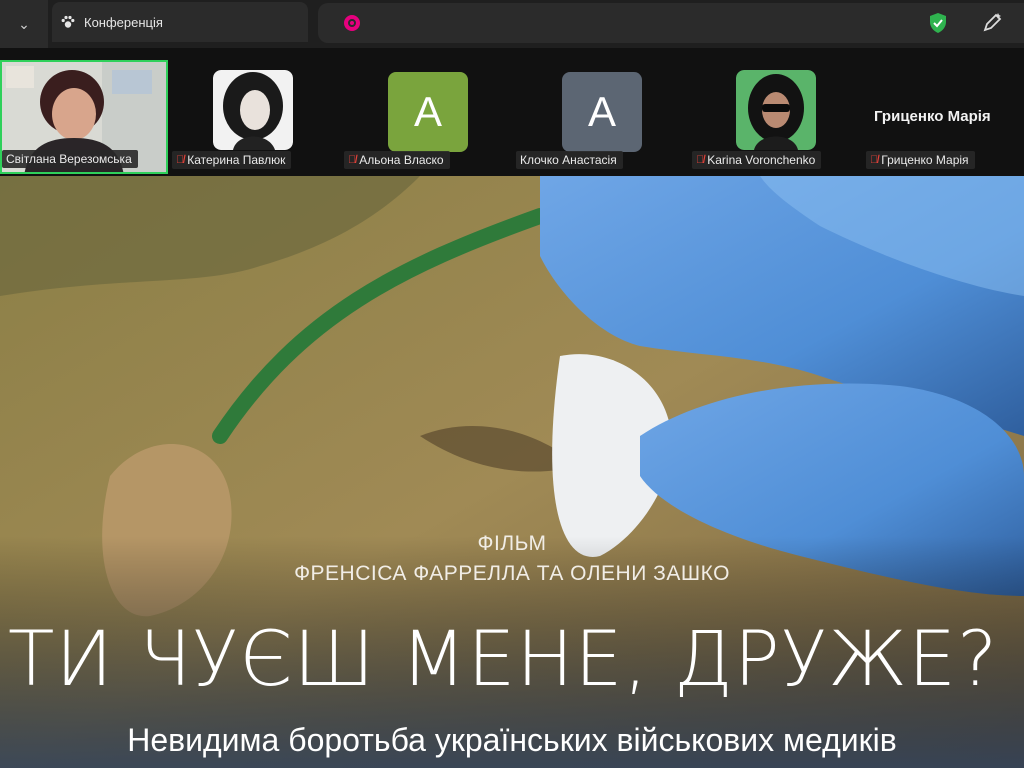  What do you see at coordinates (512, 573) in the screenshot?
I see `poster-kicker-line2: ФРЕНСІСА ФАРРЕЛЛА ТА ОЛЕНИ ЗАШКО` at bounding box center [512, 573].